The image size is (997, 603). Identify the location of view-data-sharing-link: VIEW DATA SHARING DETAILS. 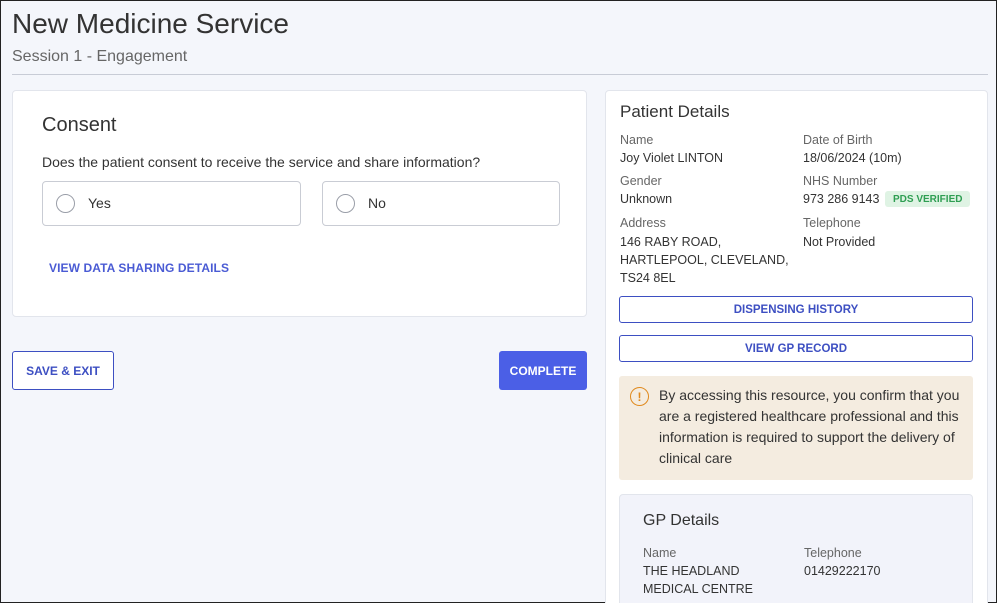
(139, 268).